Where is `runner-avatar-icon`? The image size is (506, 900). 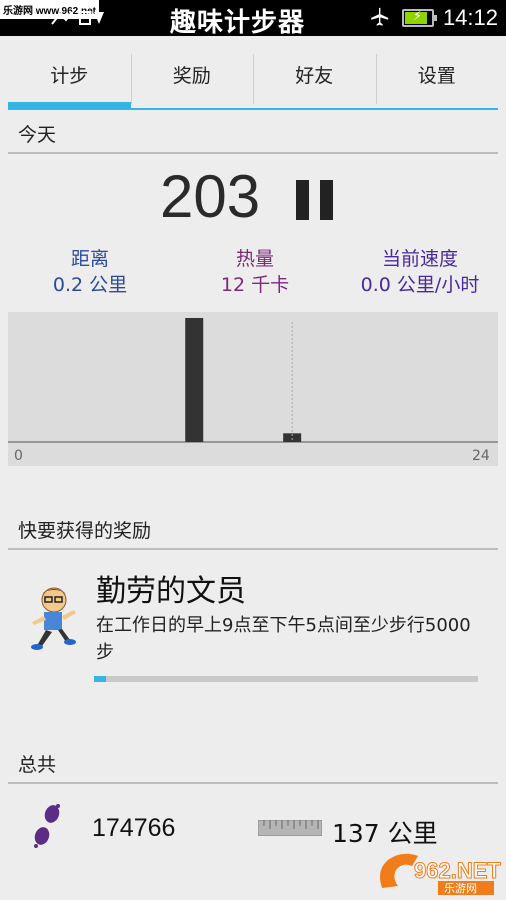 runner-avatar-icon is located at coordinates (53, 618).